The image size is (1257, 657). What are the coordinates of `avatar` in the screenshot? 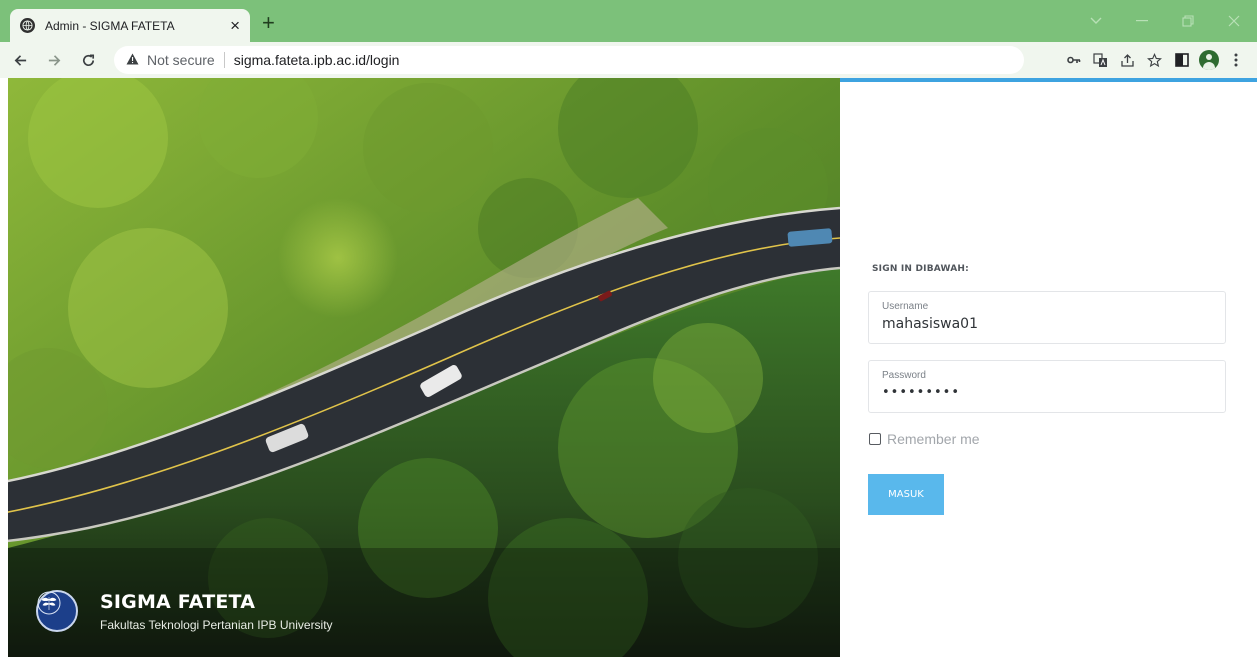 It's located at (1208, 60).